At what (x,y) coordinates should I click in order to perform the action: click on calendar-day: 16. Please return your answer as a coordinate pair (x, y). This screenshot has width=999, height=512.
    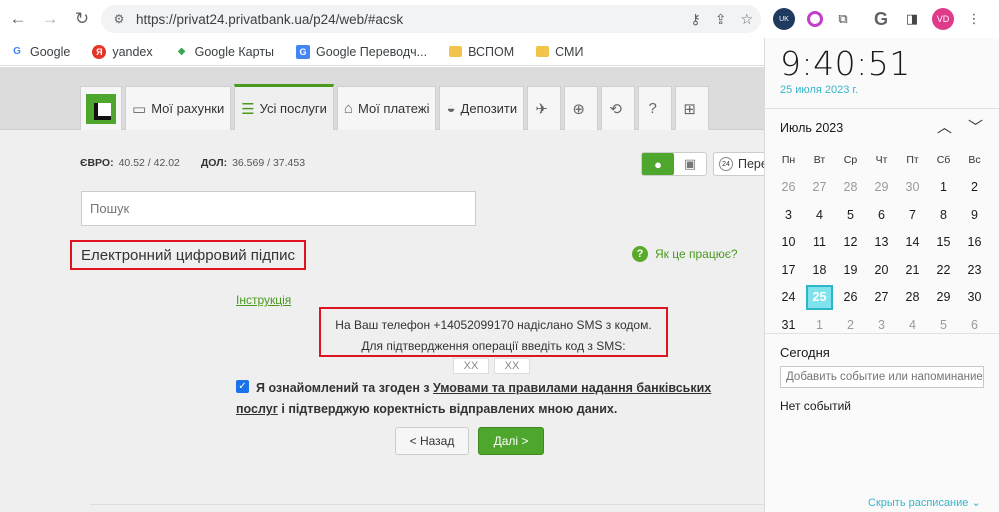
    Looking at the image, I should click on (974, 243).